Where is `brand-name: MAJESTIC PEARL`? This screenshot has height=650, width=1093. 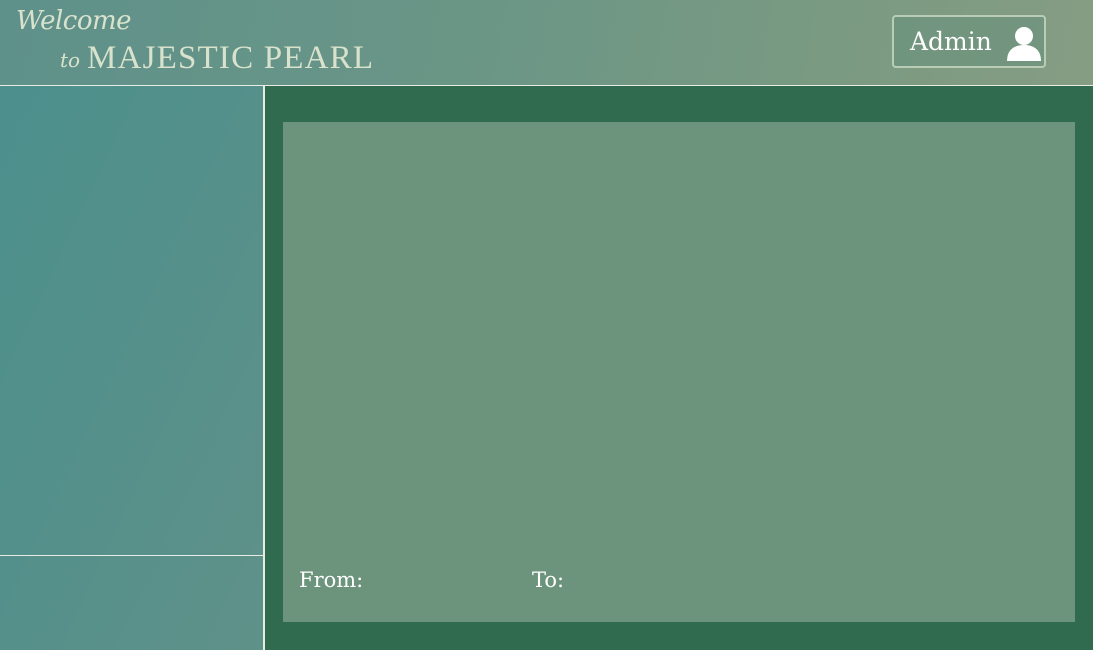 brand-name: MAJESTIC PEARL is located at coordinates (231, 58).